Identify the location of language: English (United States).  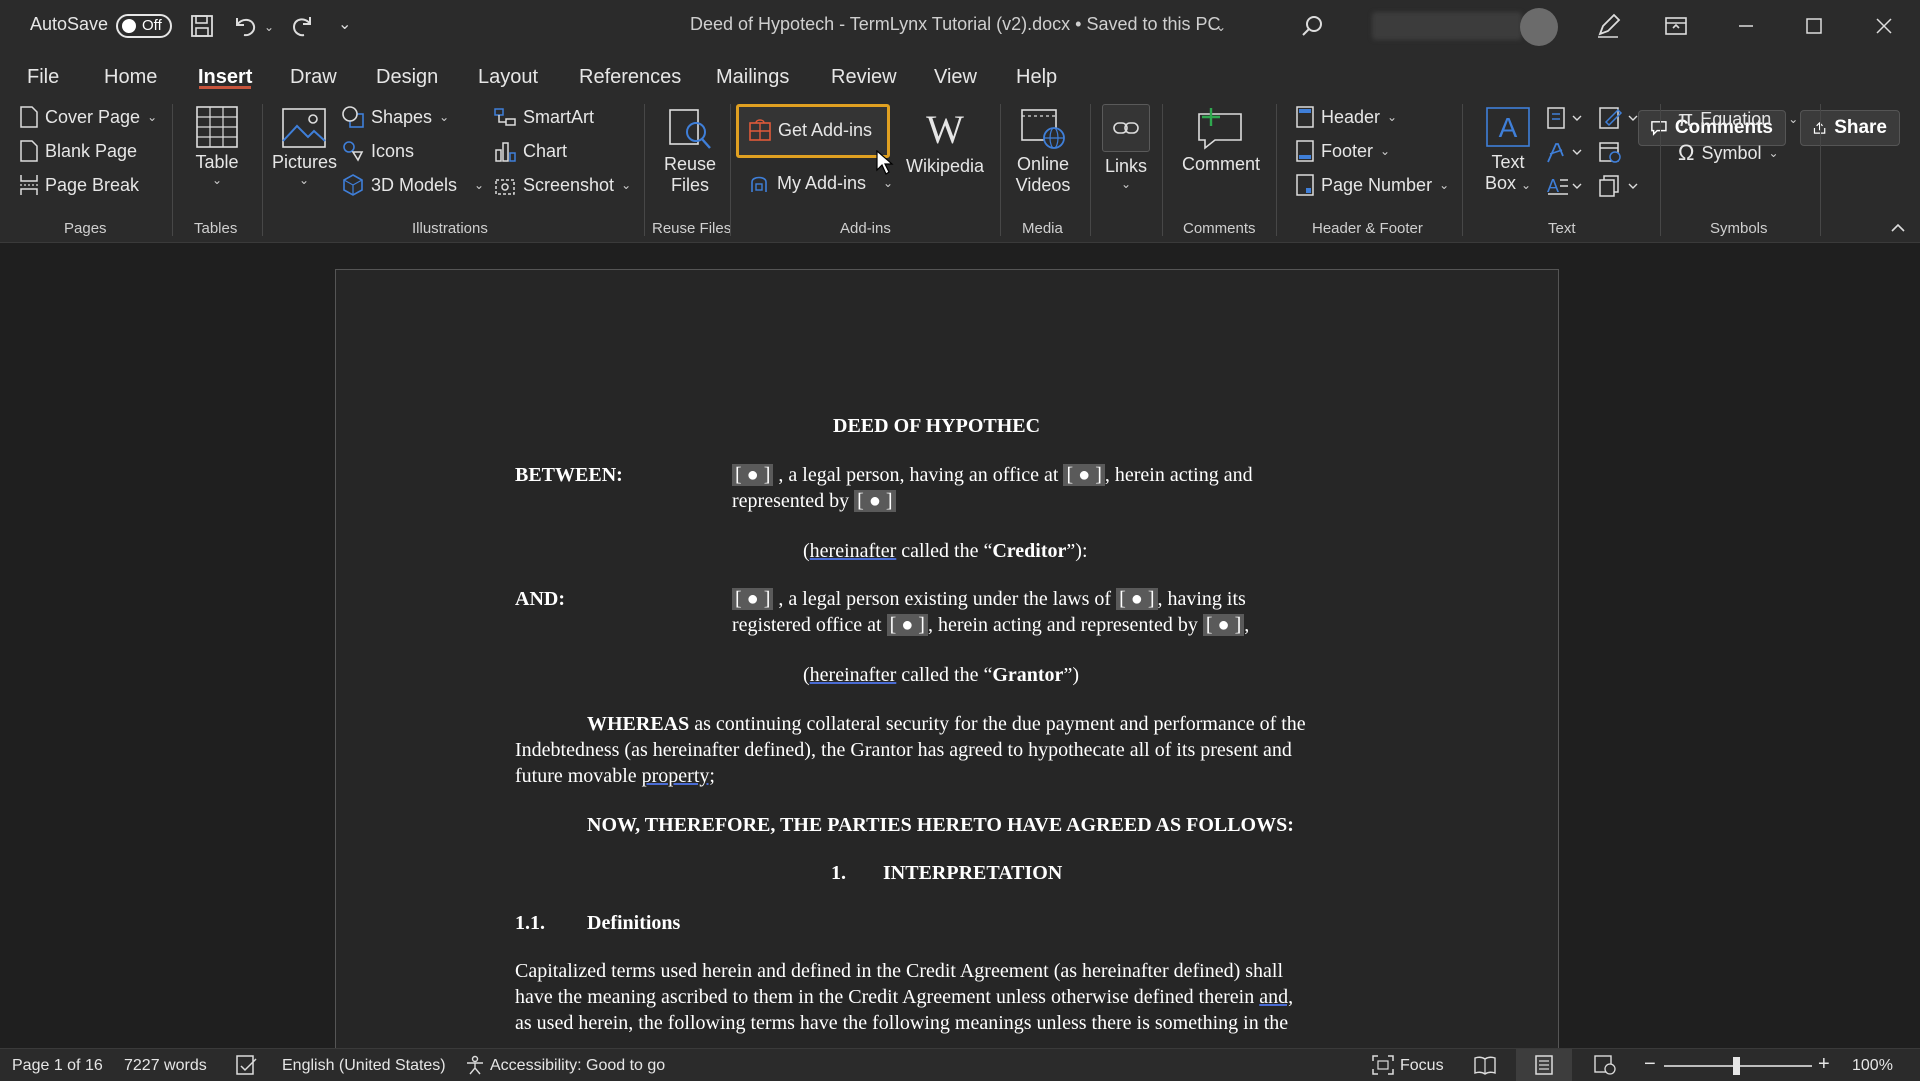
(364, 1066).